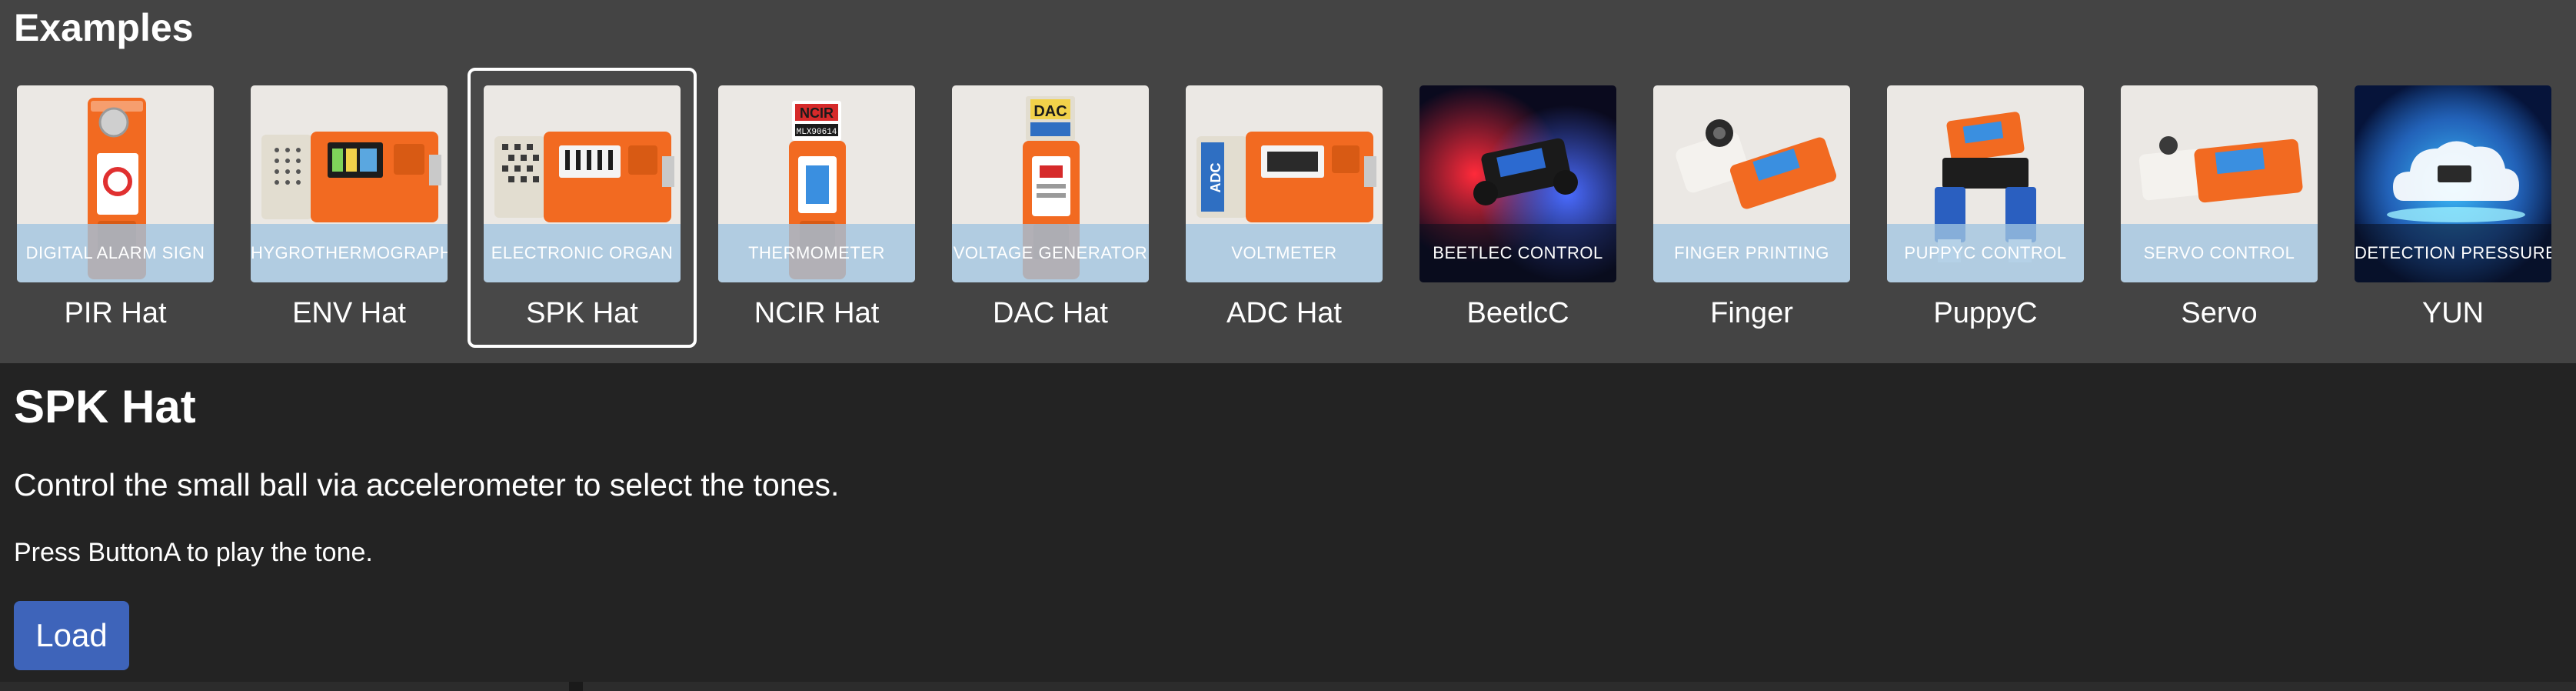  What do you see at coordinates (1986, 183) in the screenshot?
I see `example-thumbnail: PUPPYC CONTROL` at bounding box center [1986, 183].